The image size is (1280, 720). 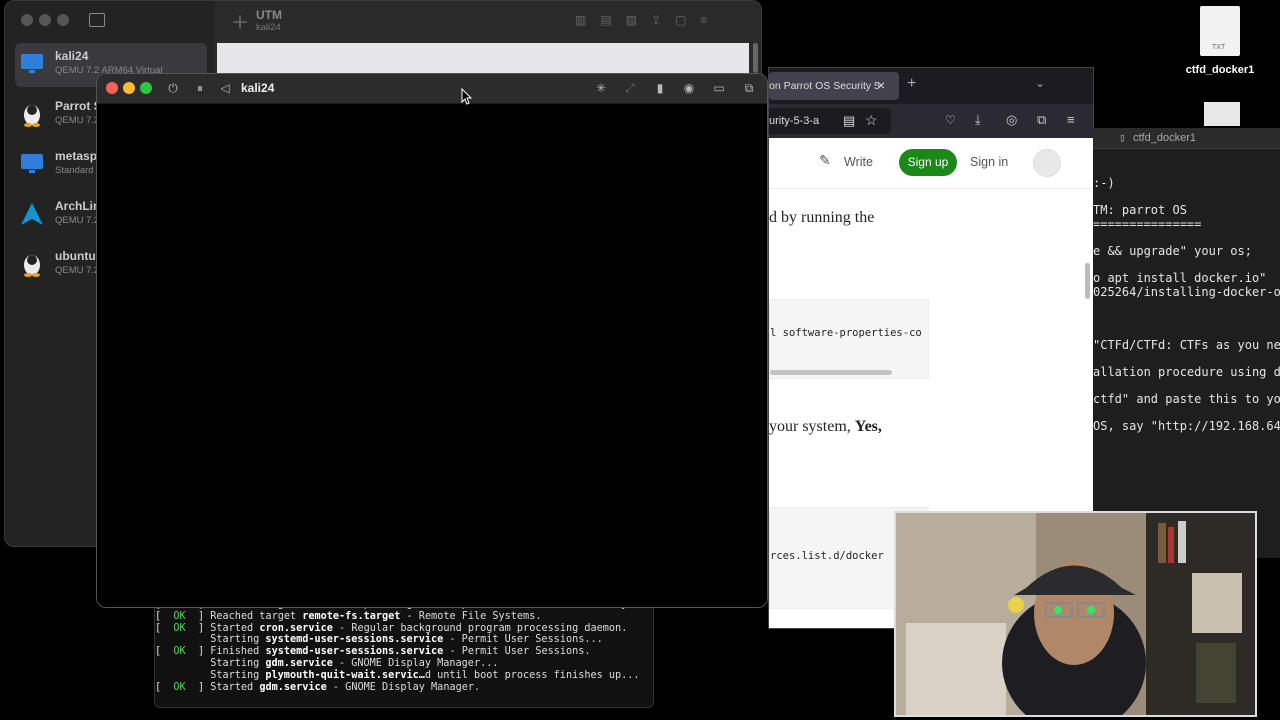 I want to click on drive-icon: ◉, so click(x=689, y=88).